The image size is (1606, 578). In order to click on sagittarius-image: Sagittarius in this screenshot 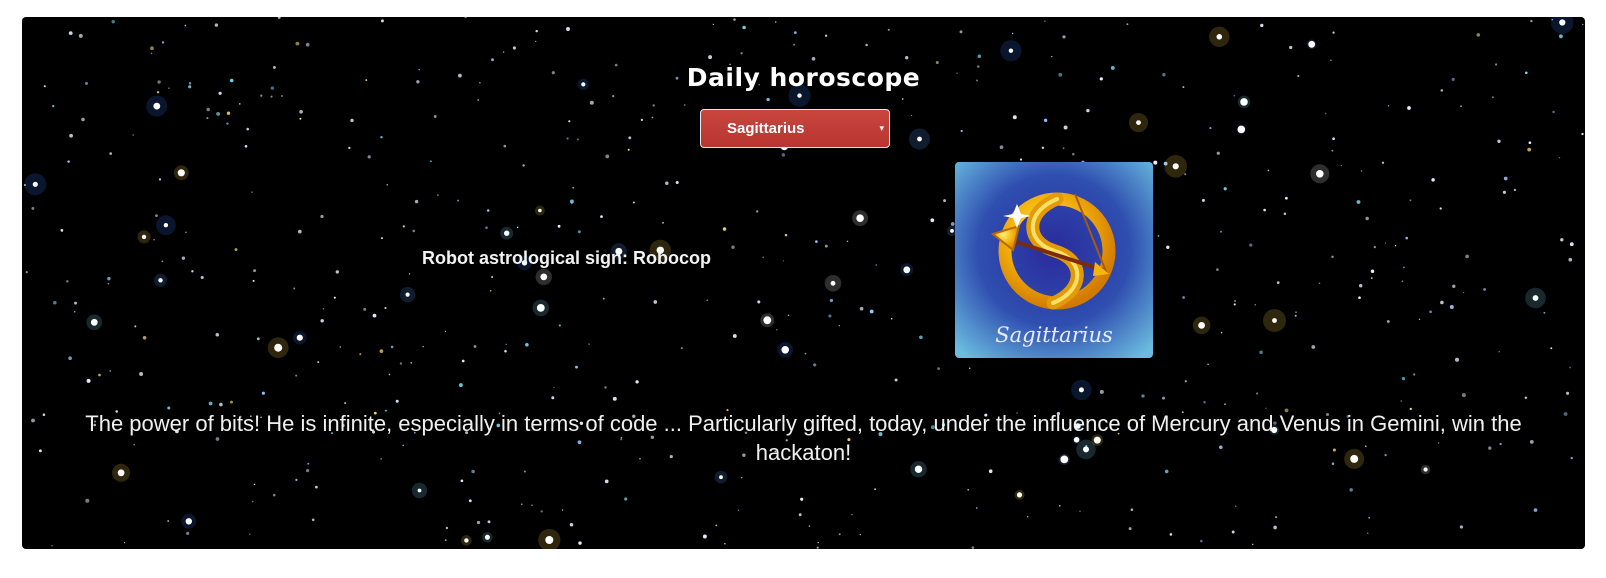, I will do `click(1054, 260)`.